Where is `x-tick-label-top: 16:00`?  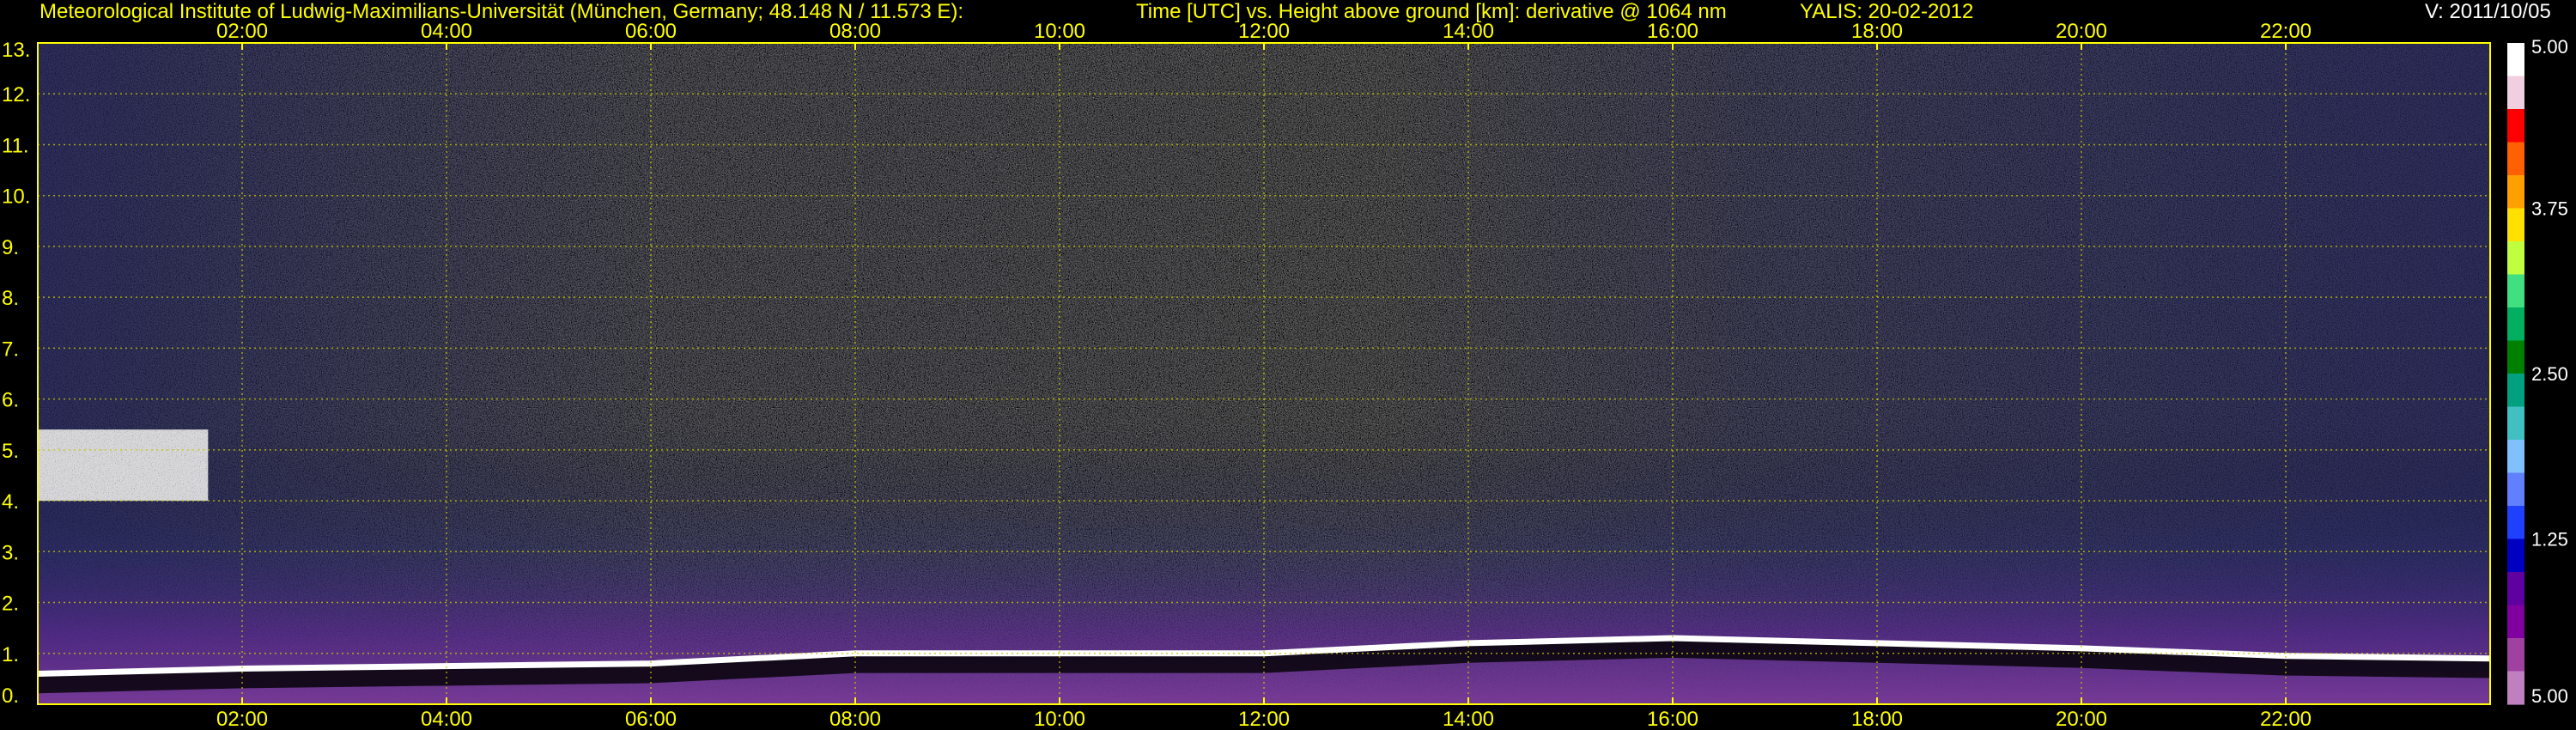
x-tick-label-top: 16:00 is located at coordinates (1672, 31).